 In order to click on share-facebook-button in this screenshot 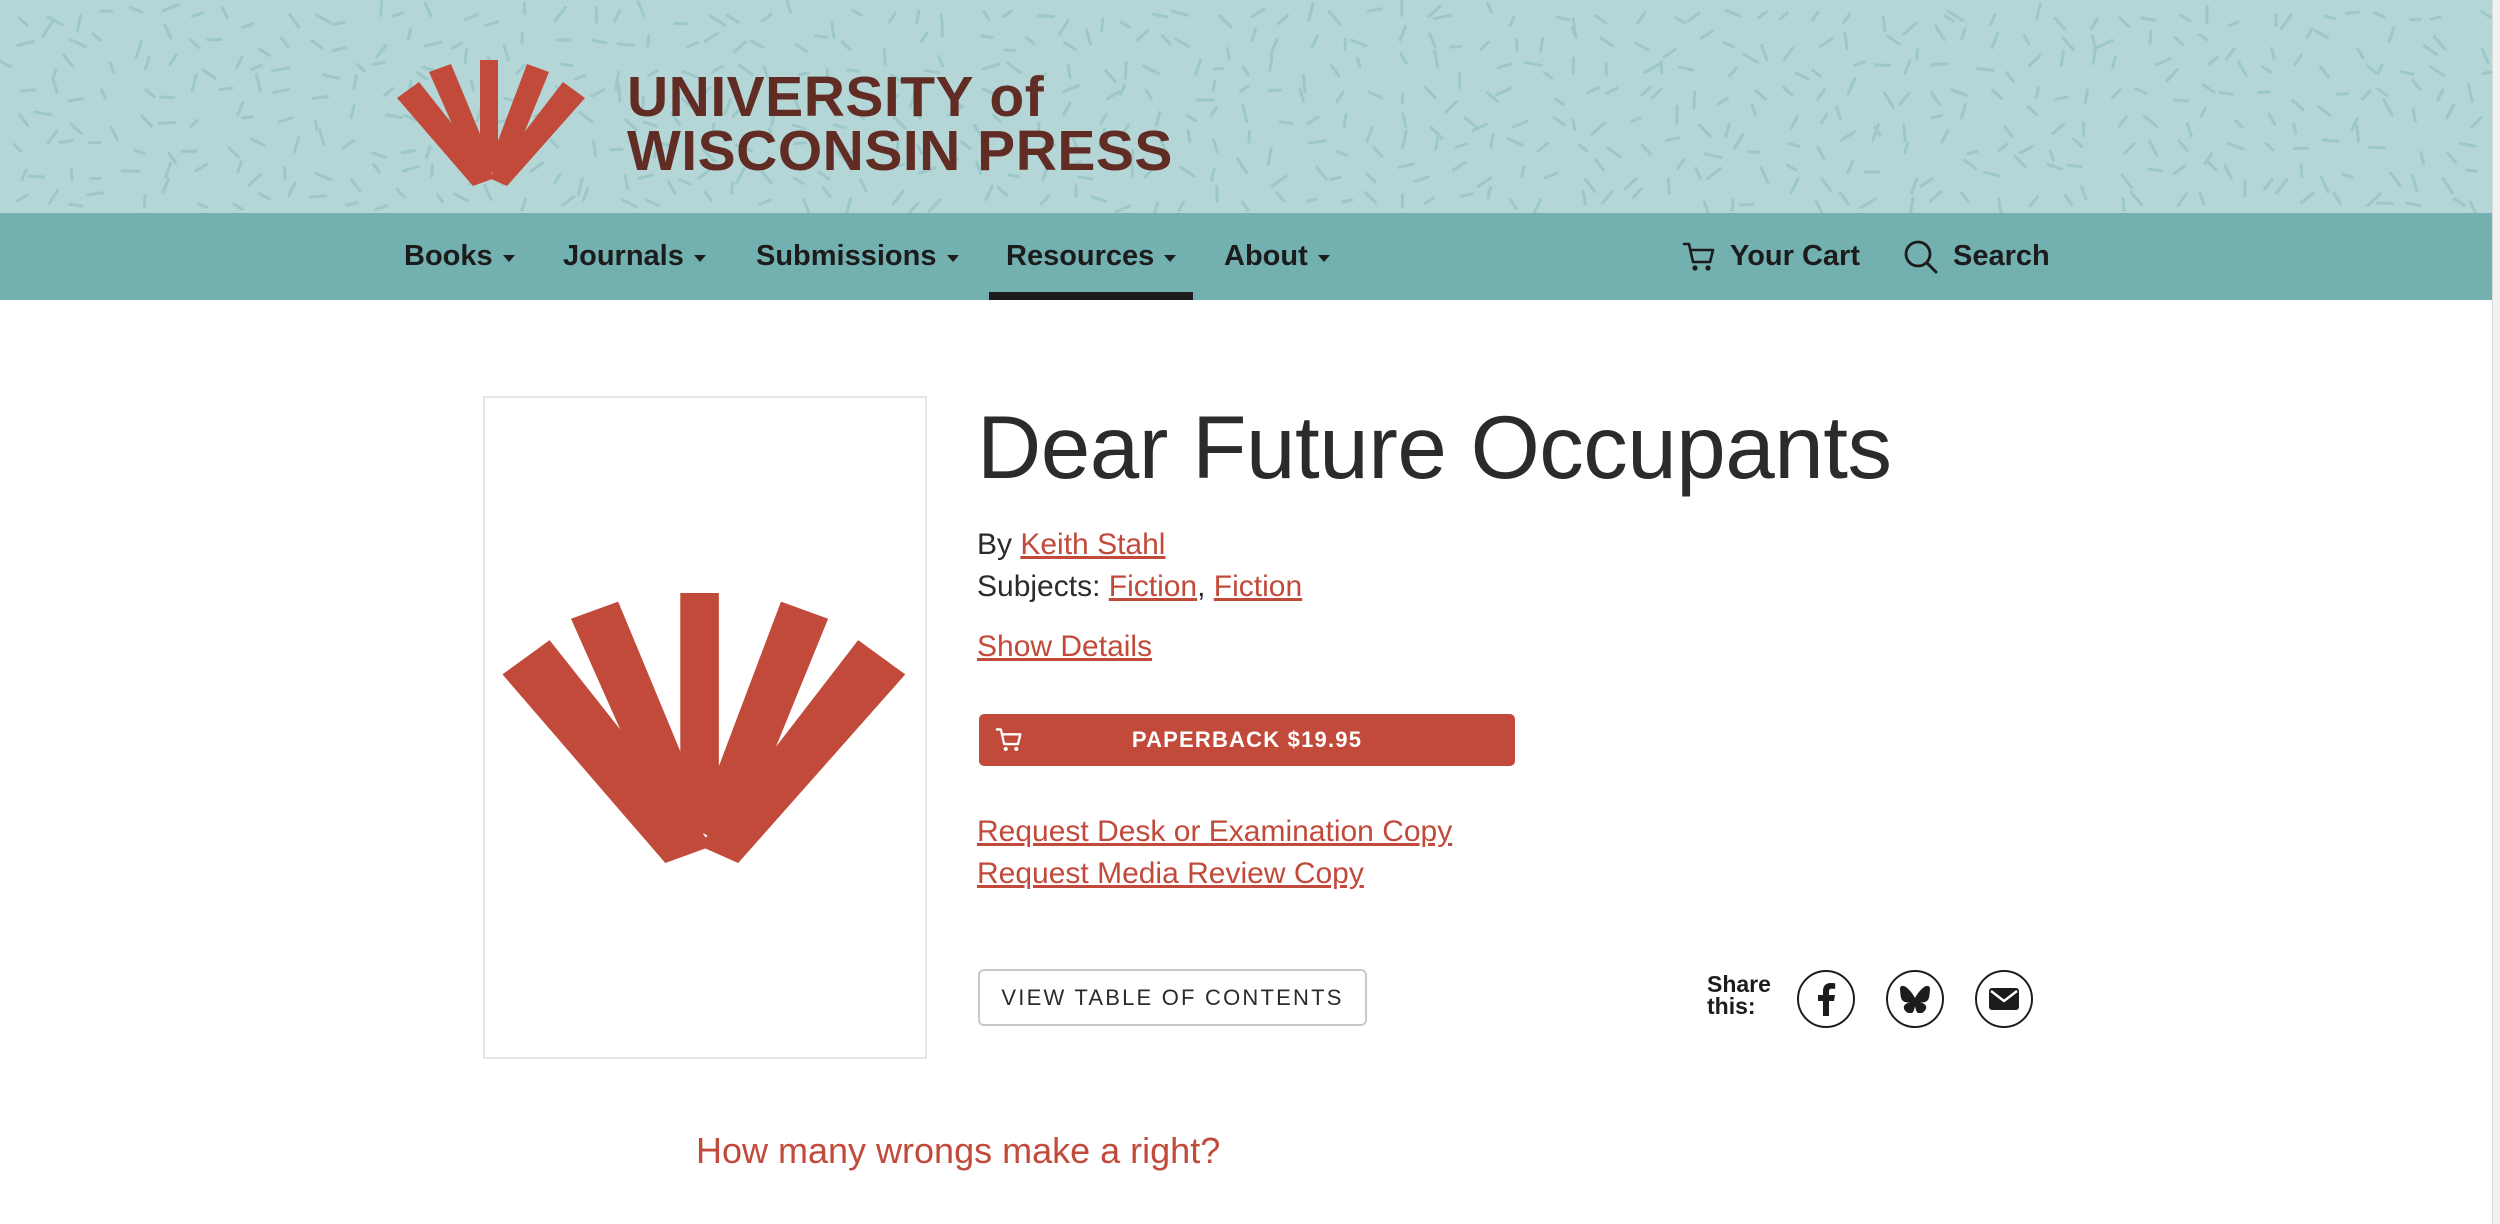, I will do `click(1826, 999)`.